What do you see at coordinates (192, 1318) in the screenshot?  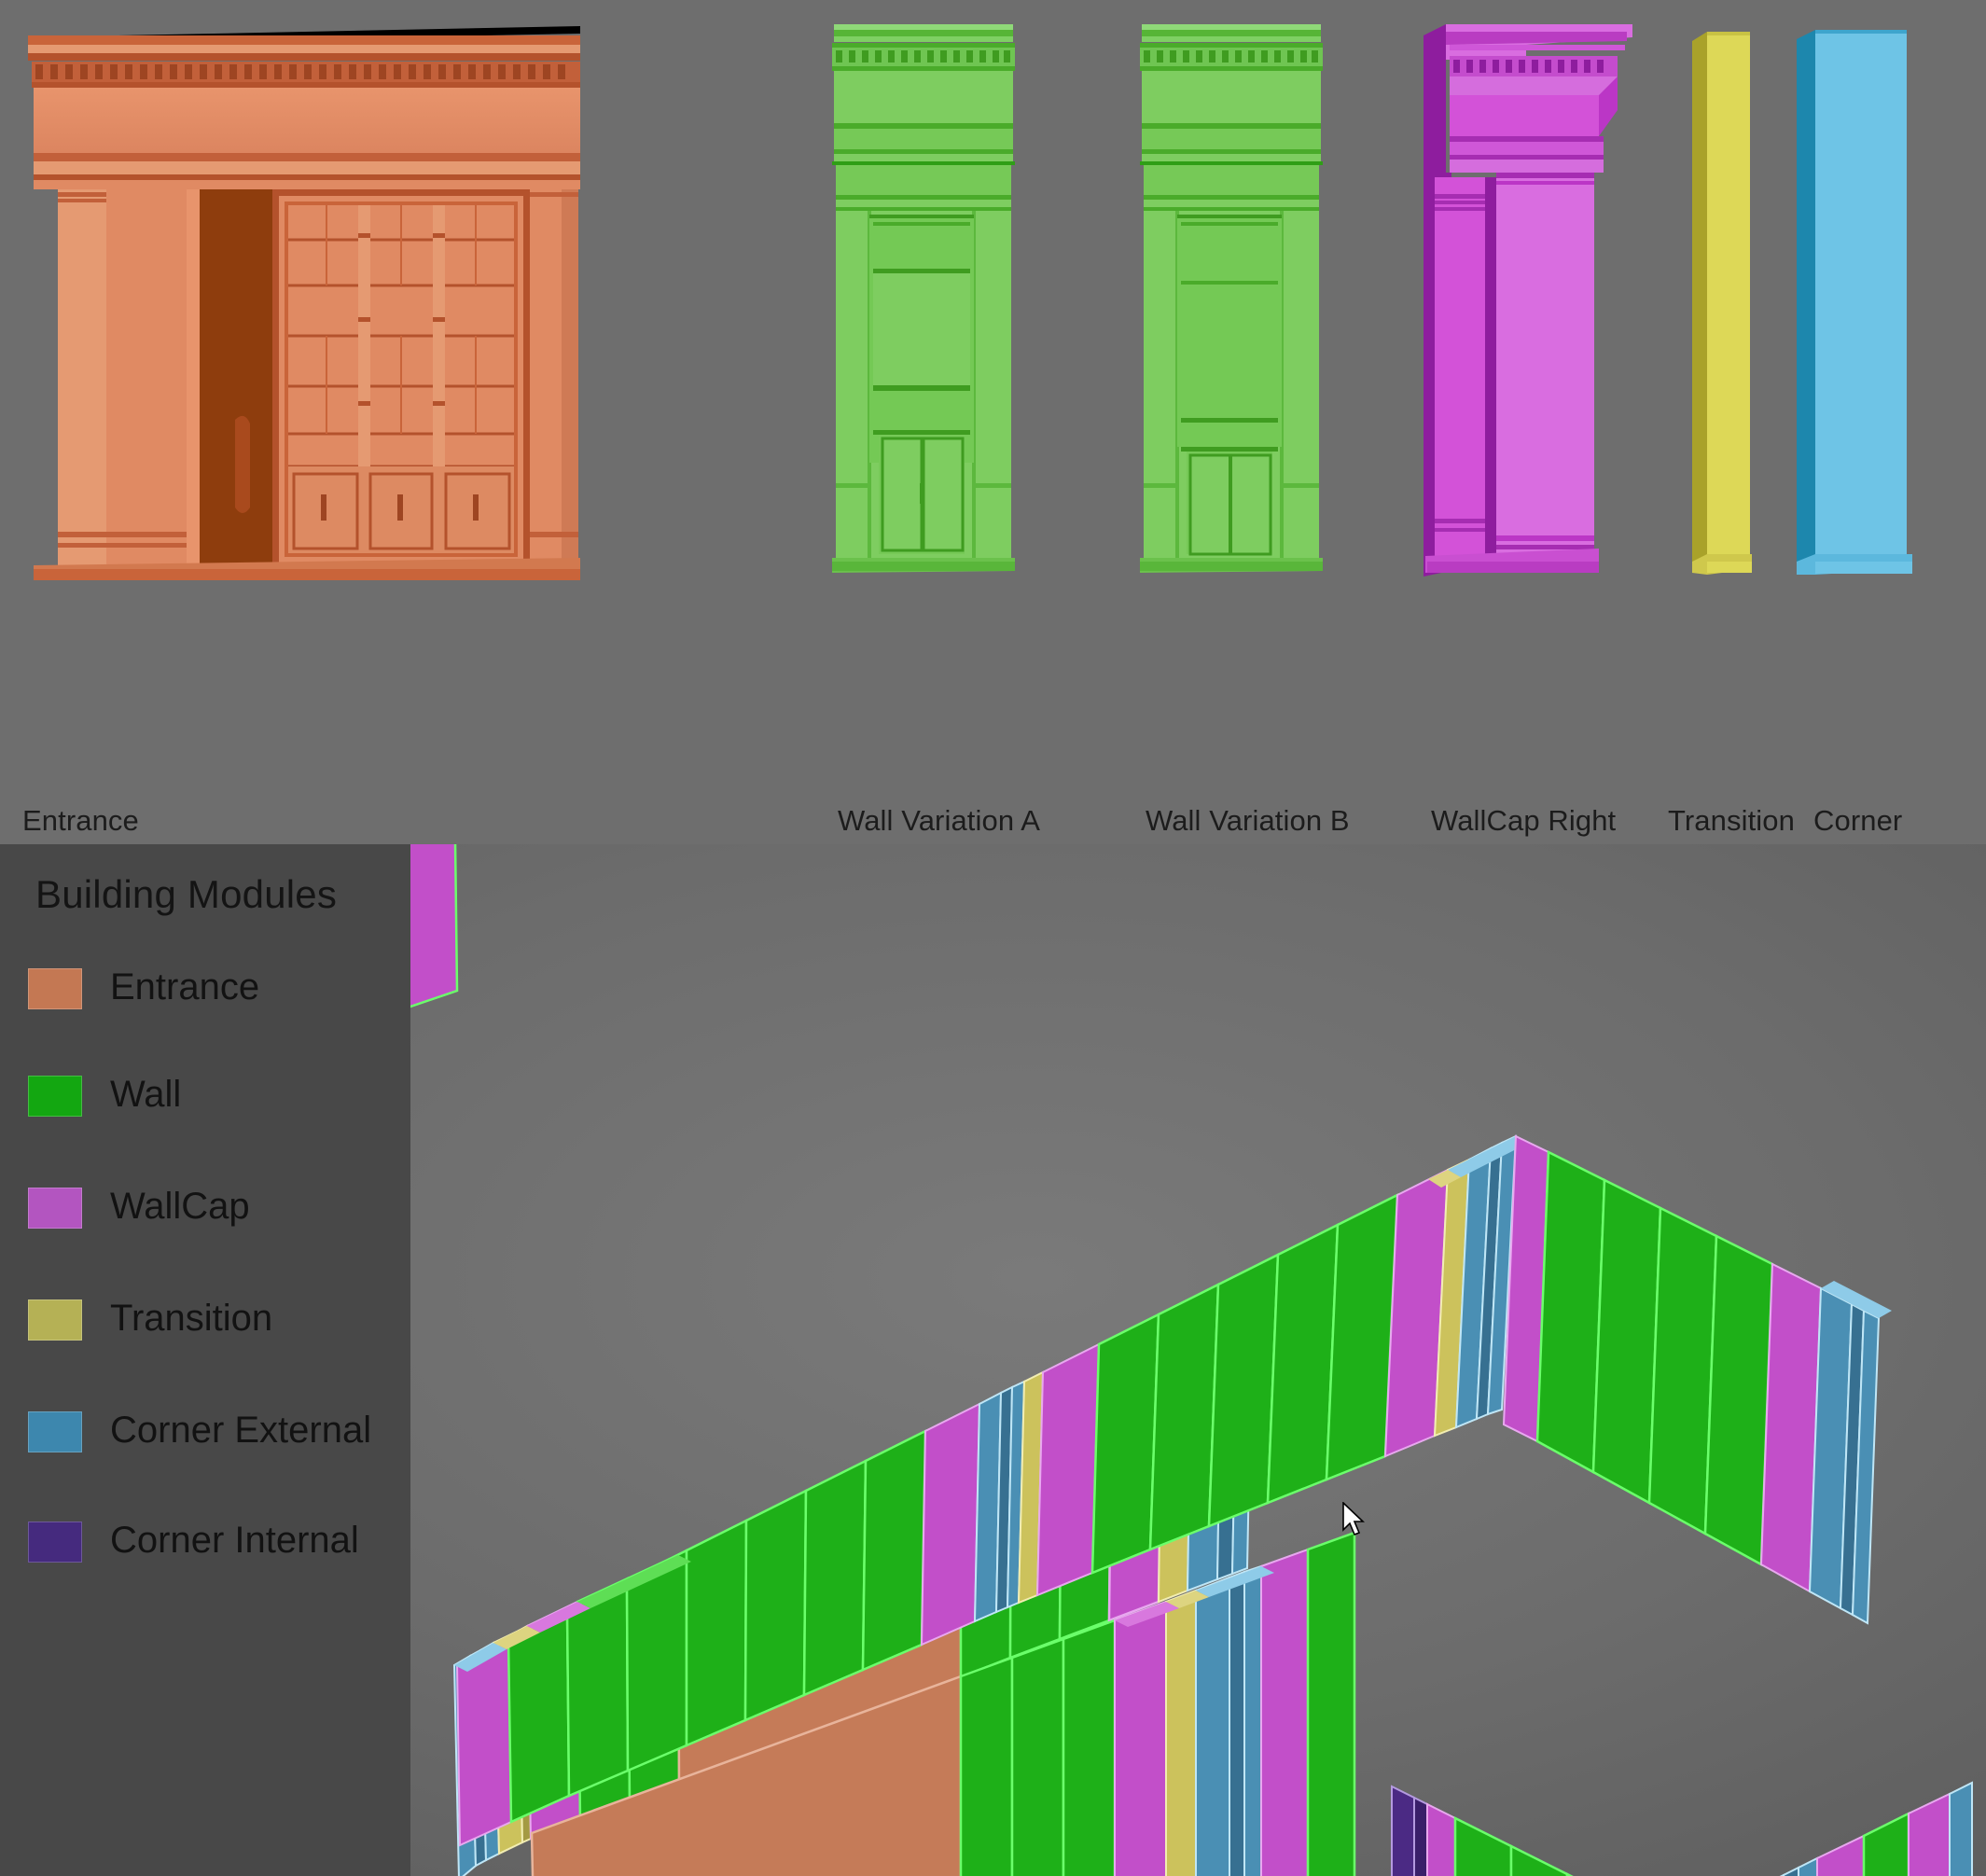 I see `legend-label-transition: Transition` at bounding box center [192, 1318].